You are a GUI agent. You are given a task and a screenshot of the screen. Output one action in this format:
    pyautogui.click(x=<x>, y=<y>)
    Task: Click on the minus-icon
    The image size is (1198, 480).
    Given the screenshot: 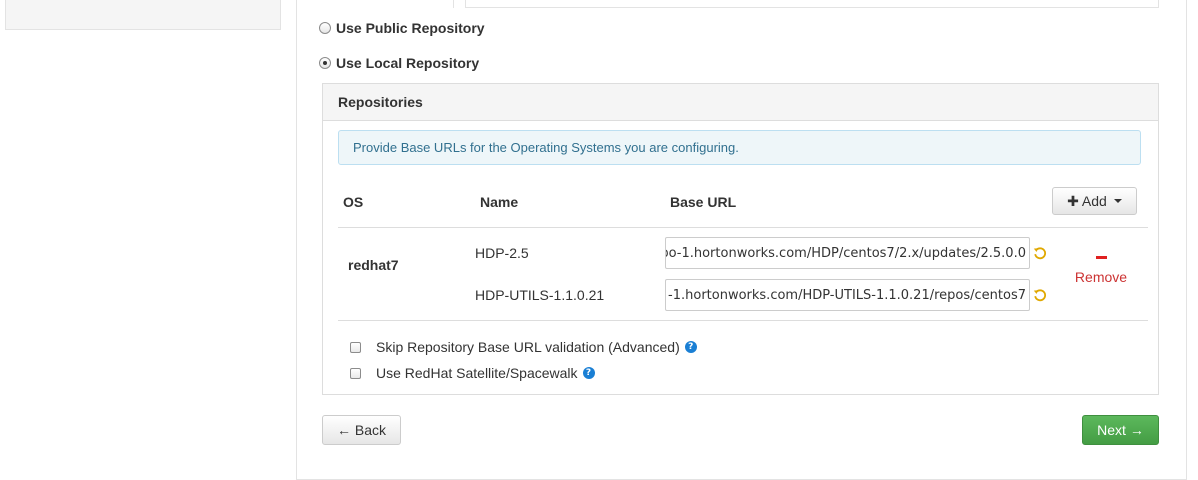 What is the action you would take?
    pyautogui.click(x=1101, y=257)
    